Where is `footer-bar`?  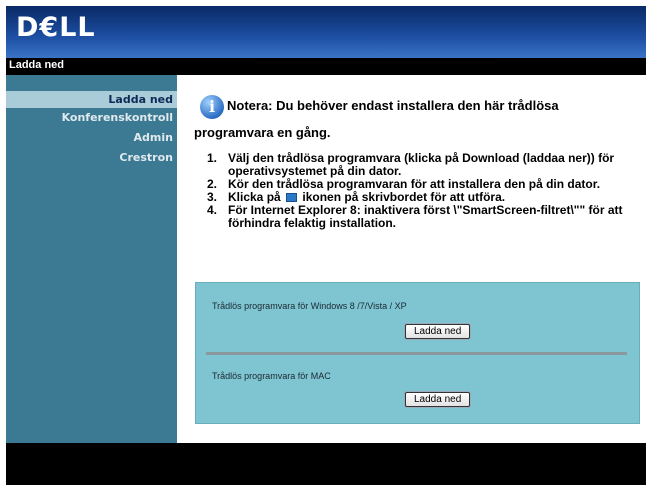
footer-bar is located at coordinates (326, 464).